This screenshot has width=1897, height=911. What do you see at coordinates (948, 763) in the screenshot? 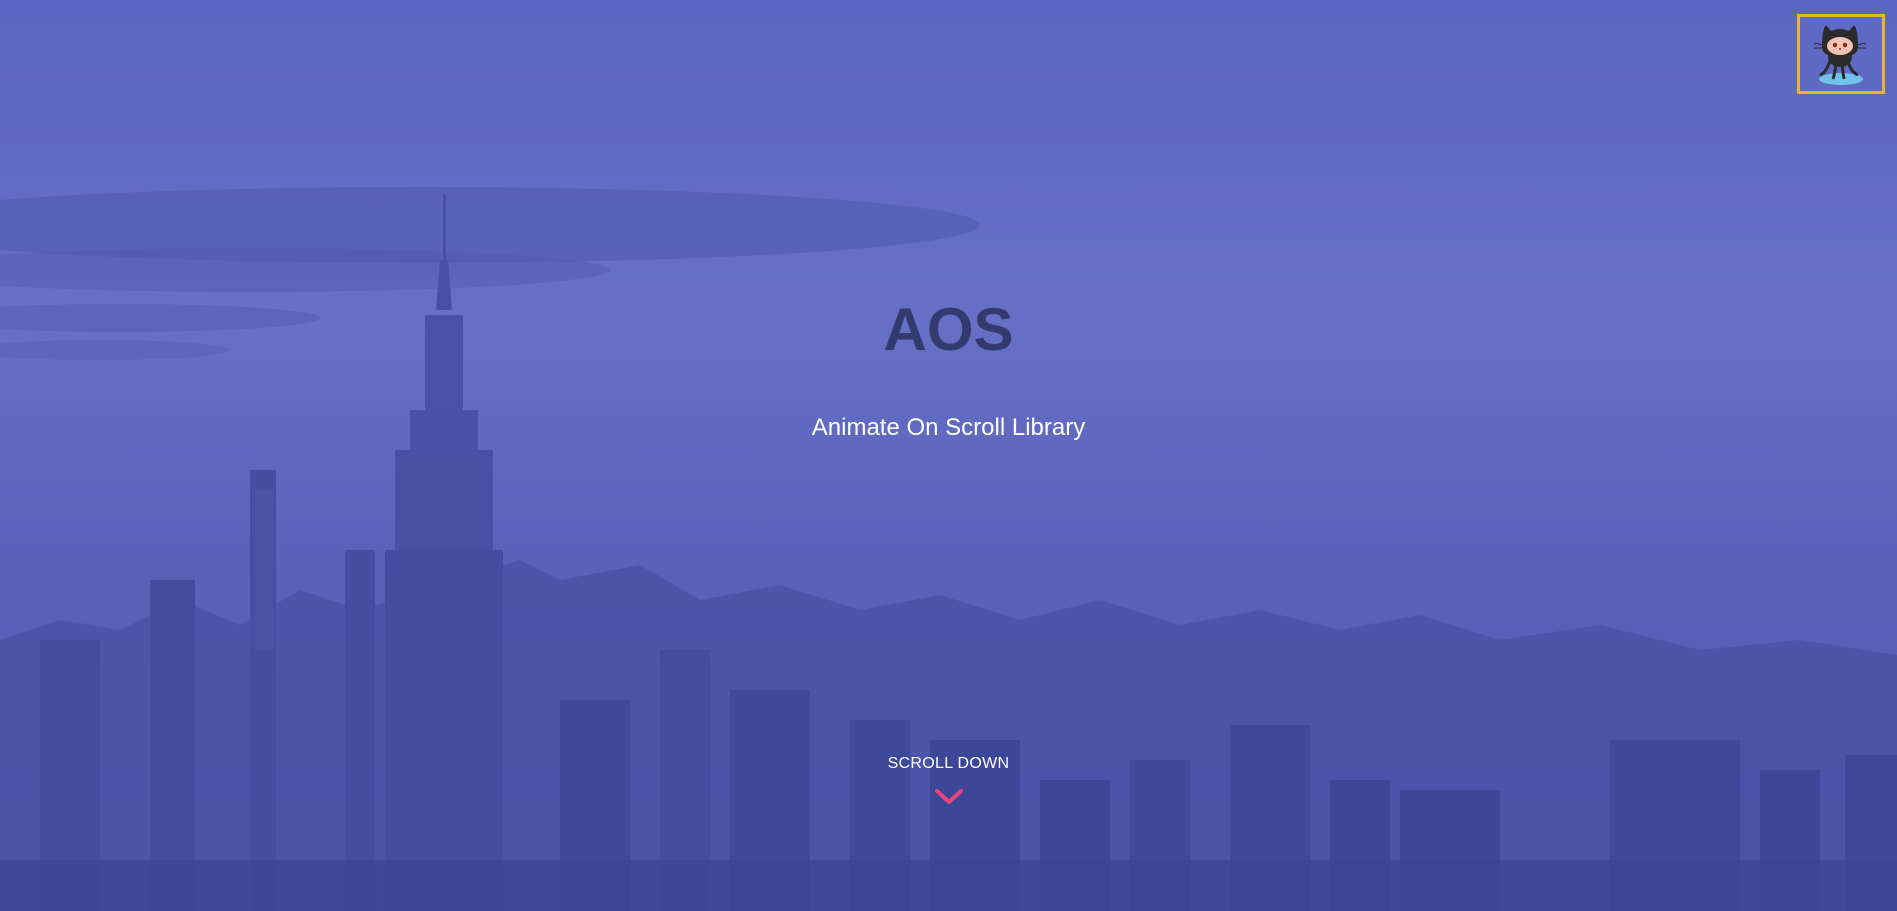
I see `scroll-down-label: SCROLL DOWN` at bounding box center [948, 763].